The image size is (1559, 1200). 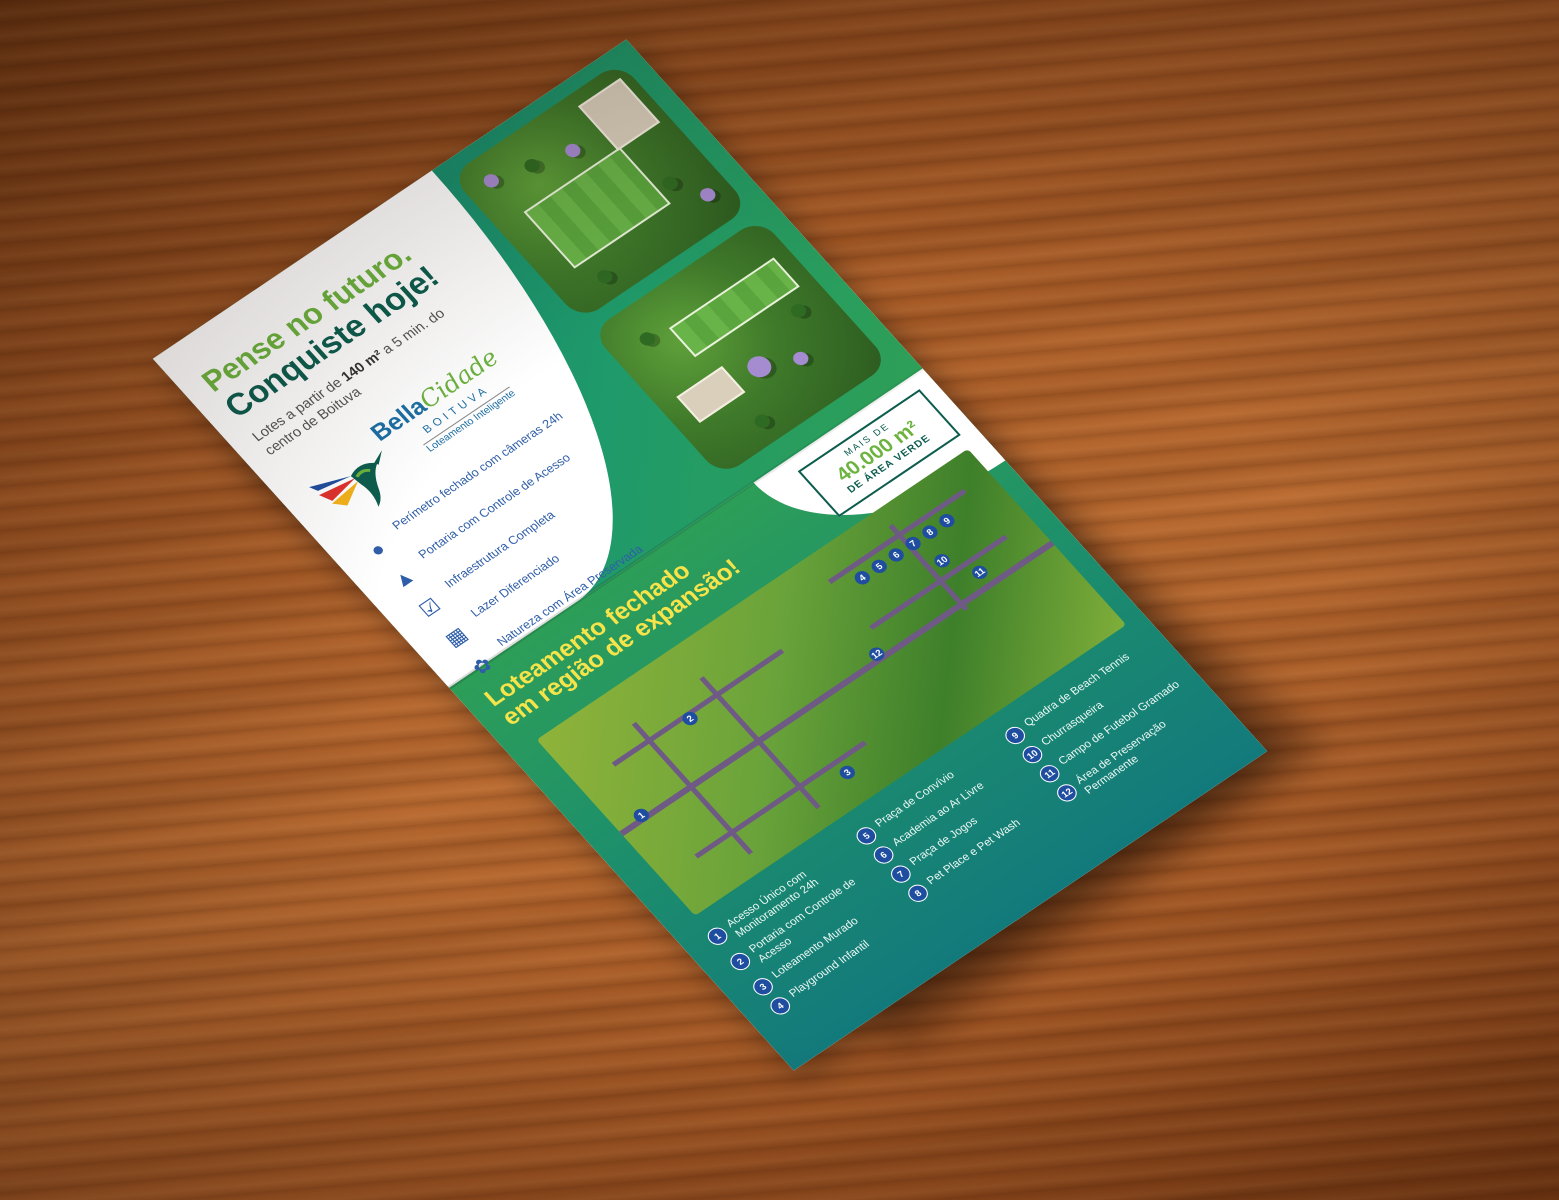 What do you see at coordinates (877, 654) in the screenshot?
I see `map-pin: 12` at bounding box center [877, 654].